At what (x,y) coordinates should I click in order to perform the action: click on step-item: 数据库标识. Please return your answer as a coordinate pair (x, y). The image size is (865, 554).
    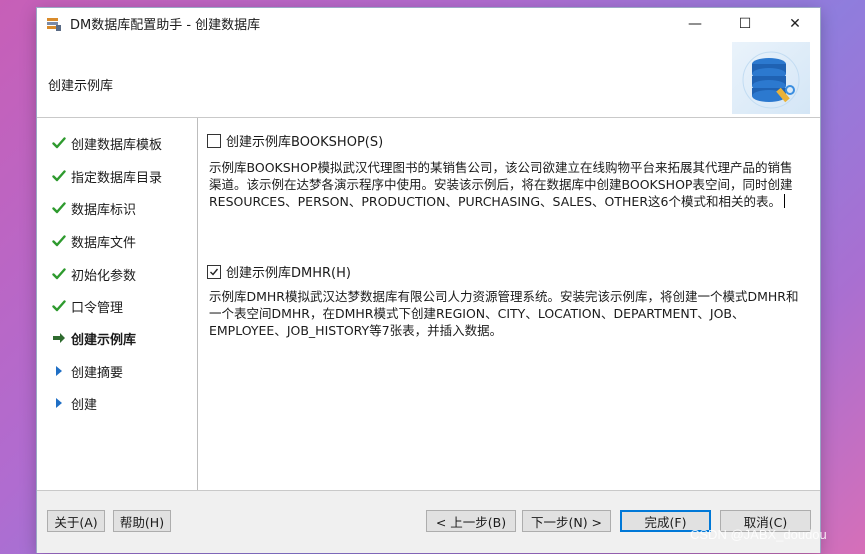
    Looking at the image, I should click on (93, 208).